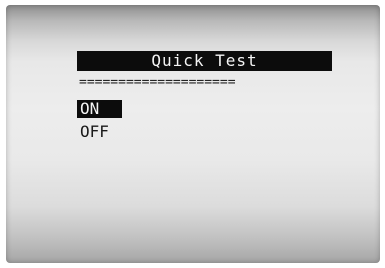 The width and height of the screenshot is (385, 268). I want to click on screen-title: Quick Test, so click(204, 61).